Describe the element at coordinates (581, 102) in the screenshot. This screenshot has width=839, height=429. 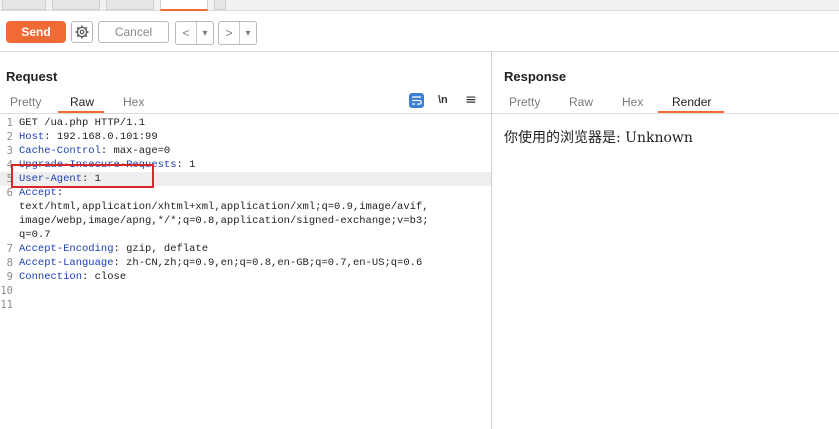
I see `response-tab-raw: Raw` at that location.